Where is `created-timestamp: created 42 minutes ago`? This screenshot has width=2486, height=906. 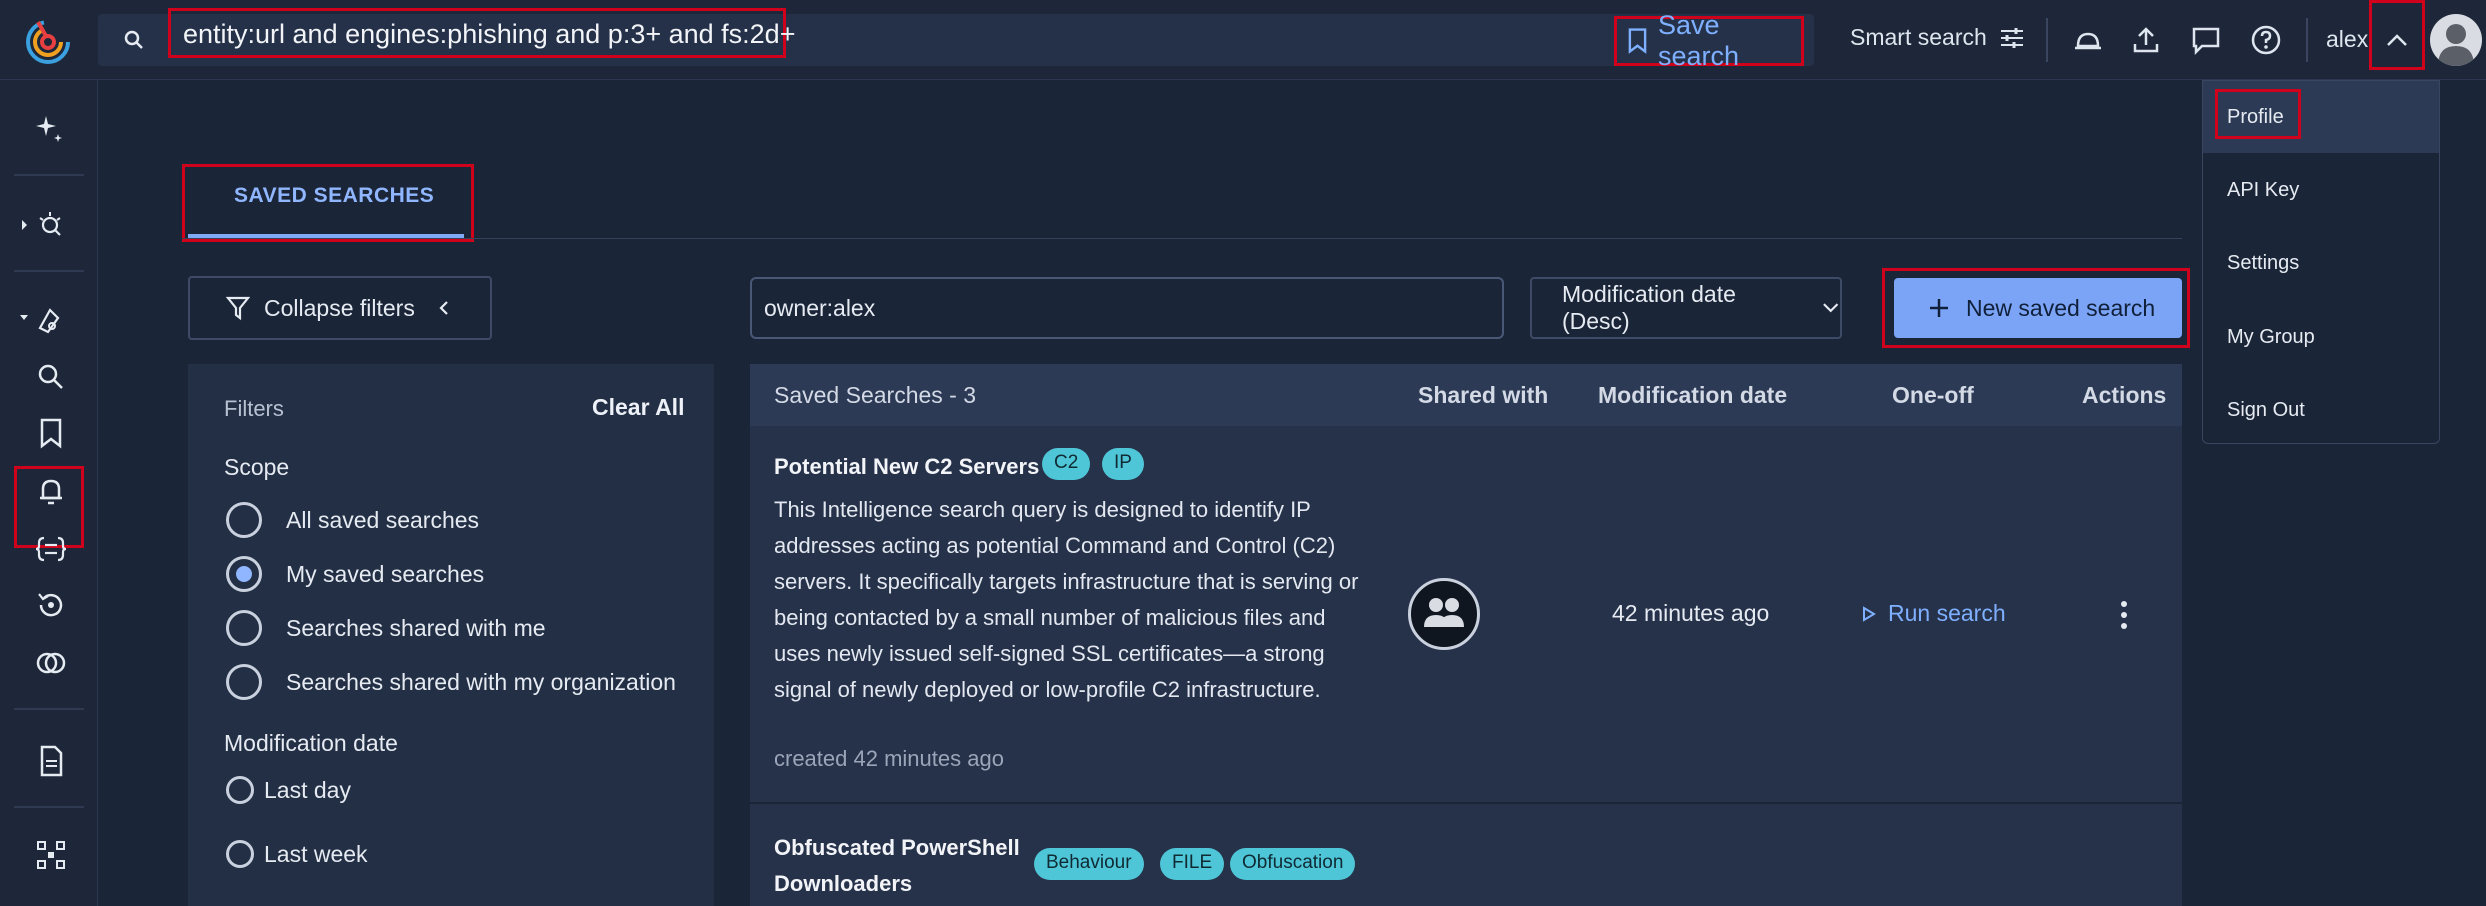
created-timestamp: created 42 minutes ago is located at coordinates (889, 758).